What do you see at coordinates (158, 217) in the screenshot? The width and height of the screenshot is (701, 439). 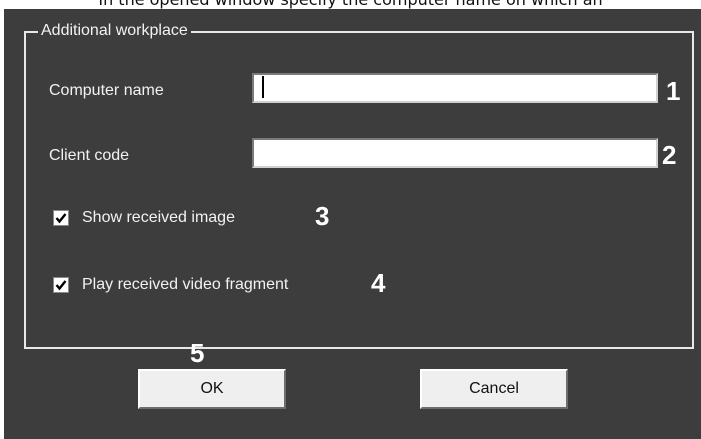 I see `show-received-image-label: Show received image` at bounding box center [158, 217].